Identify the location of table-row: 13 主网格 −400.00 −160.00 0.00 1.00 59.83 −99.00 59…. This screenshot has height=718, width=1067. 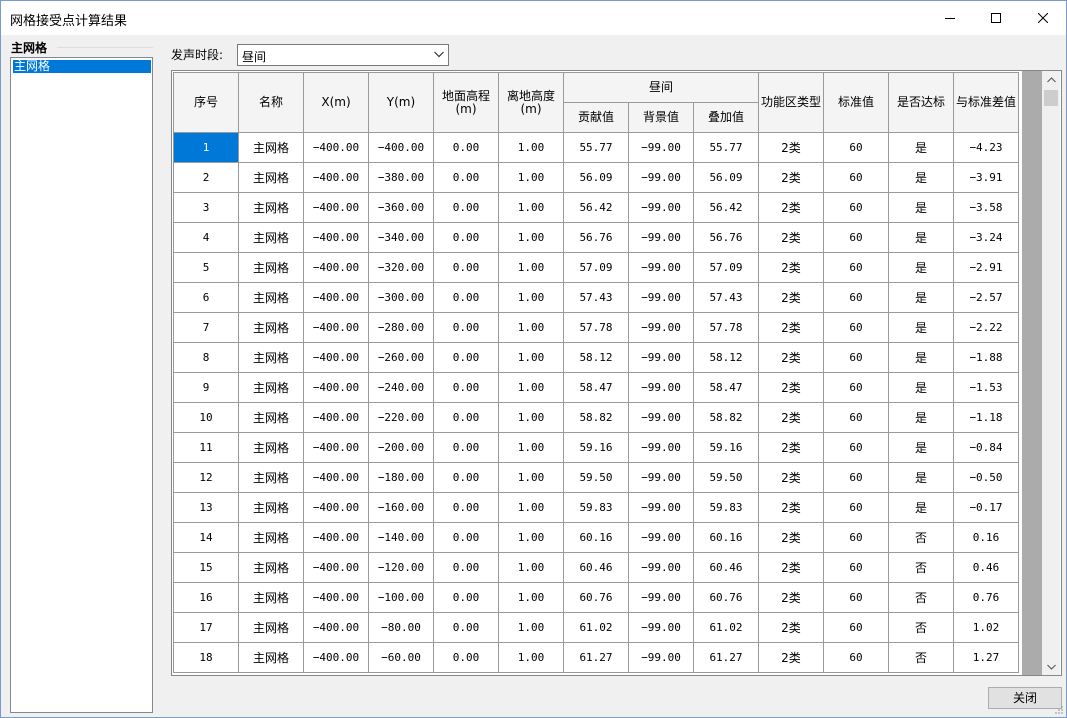
(596, 507).